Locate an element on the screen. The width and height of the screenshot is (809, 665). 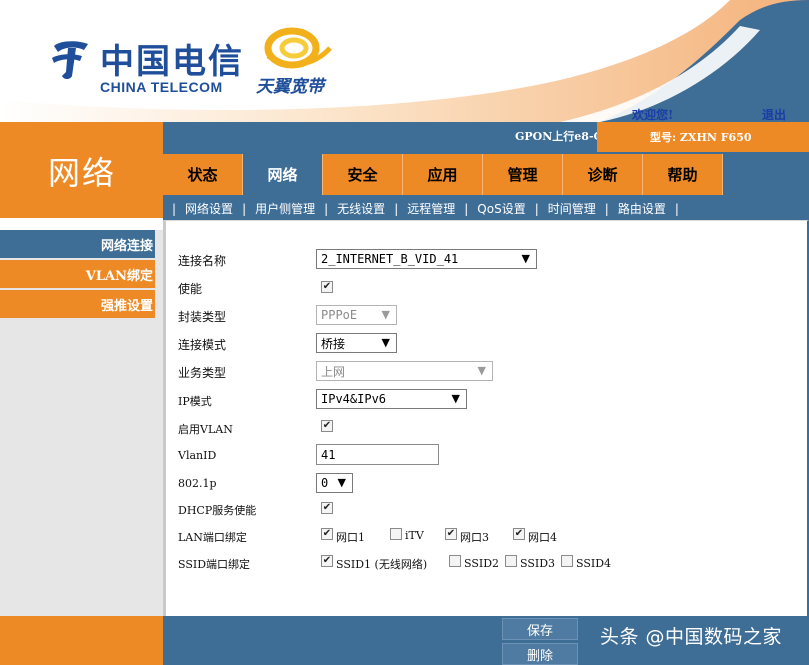
lan-port4-label: 网口4 is located at coordinates (542, 537).